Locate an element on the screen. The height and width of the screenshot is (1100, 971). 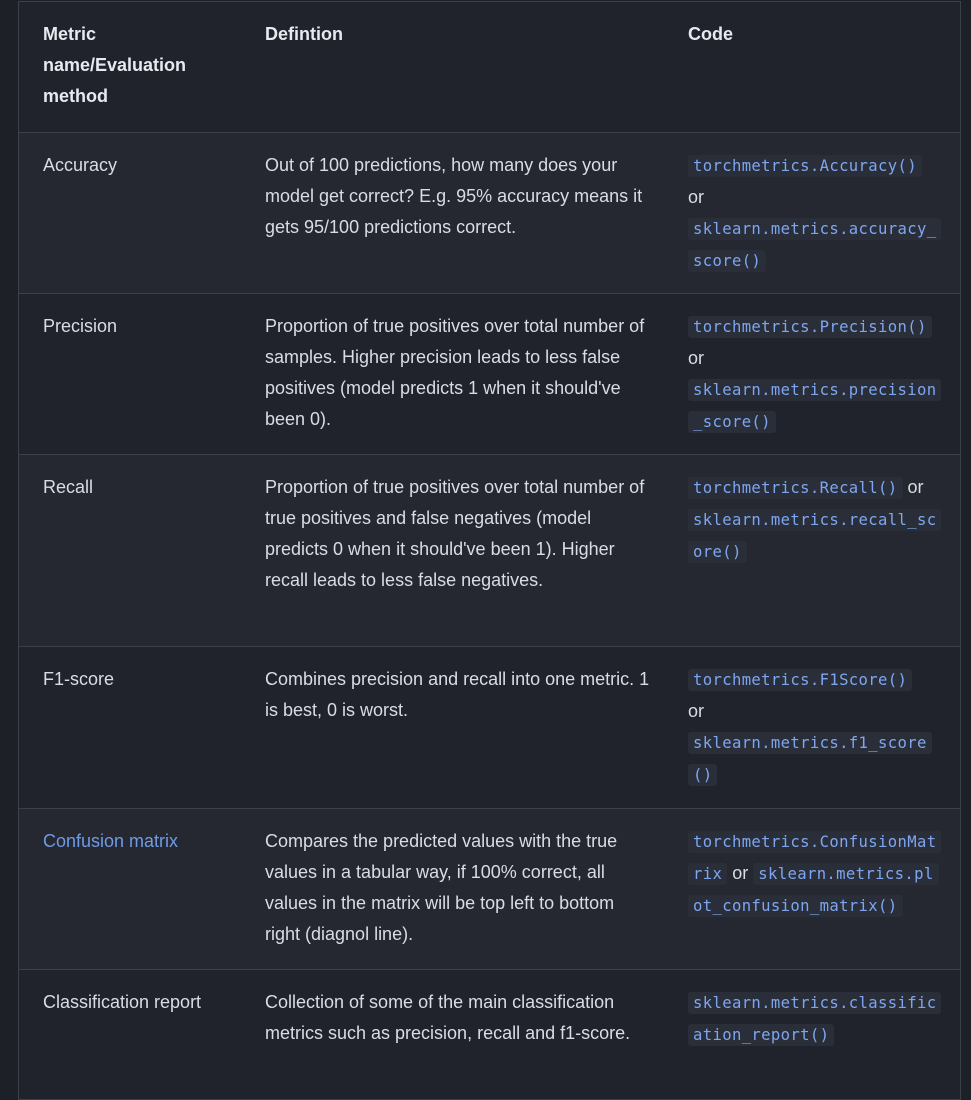
metric-name: Accuracy is located at coordinates (80, 165).